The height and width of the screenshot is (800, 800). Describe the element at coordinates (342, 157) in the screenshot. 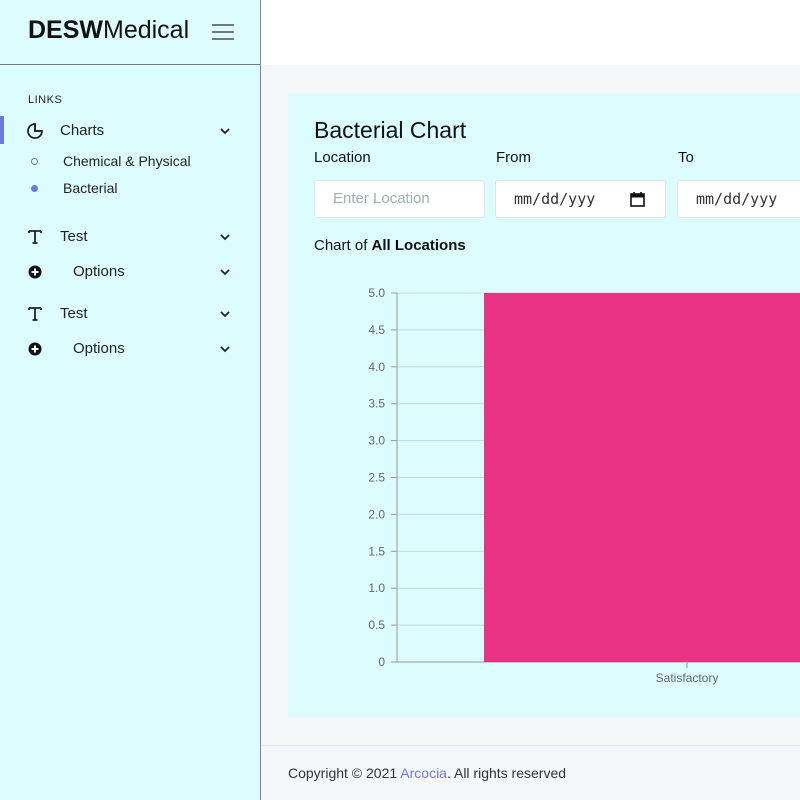

I see `location-label: Location` at that location.